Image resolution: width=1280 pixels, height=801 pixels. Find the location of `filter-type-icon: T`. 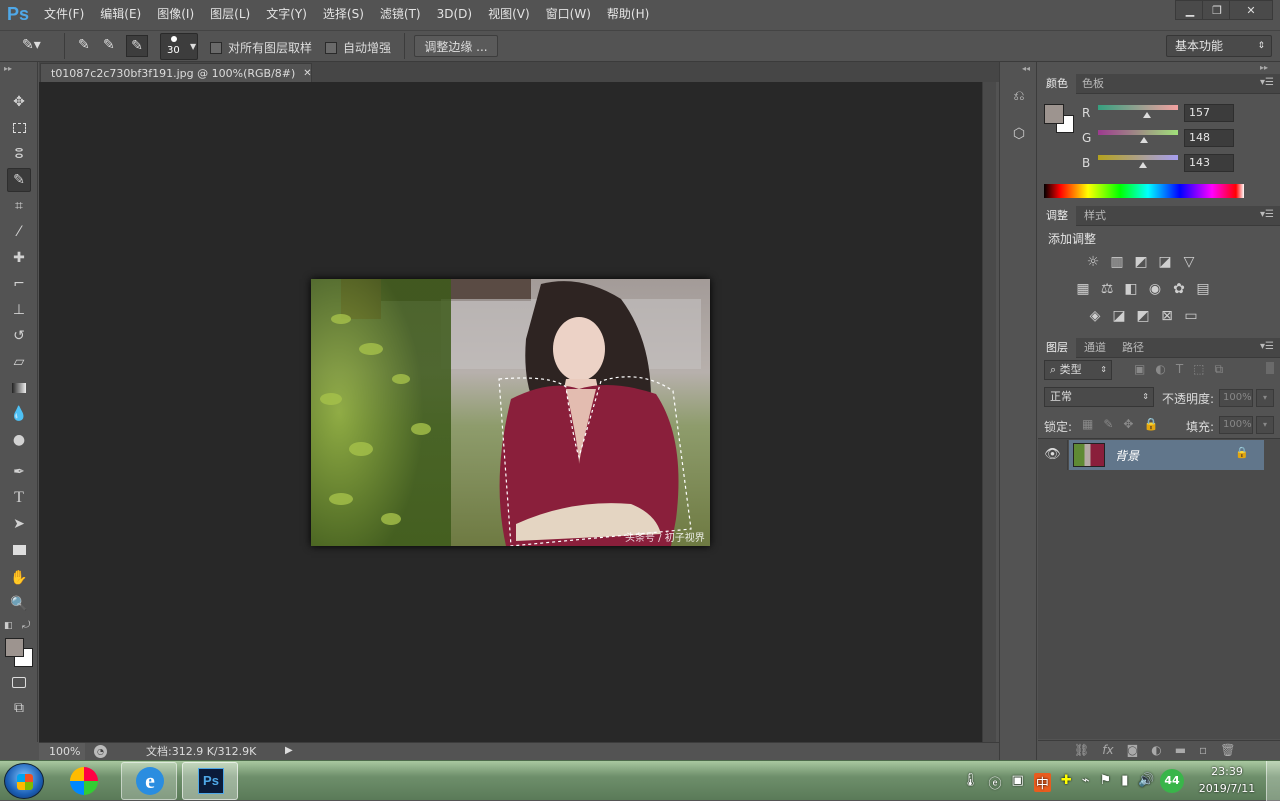

filter-type-icon: T is located at coordinates (1179, 369).